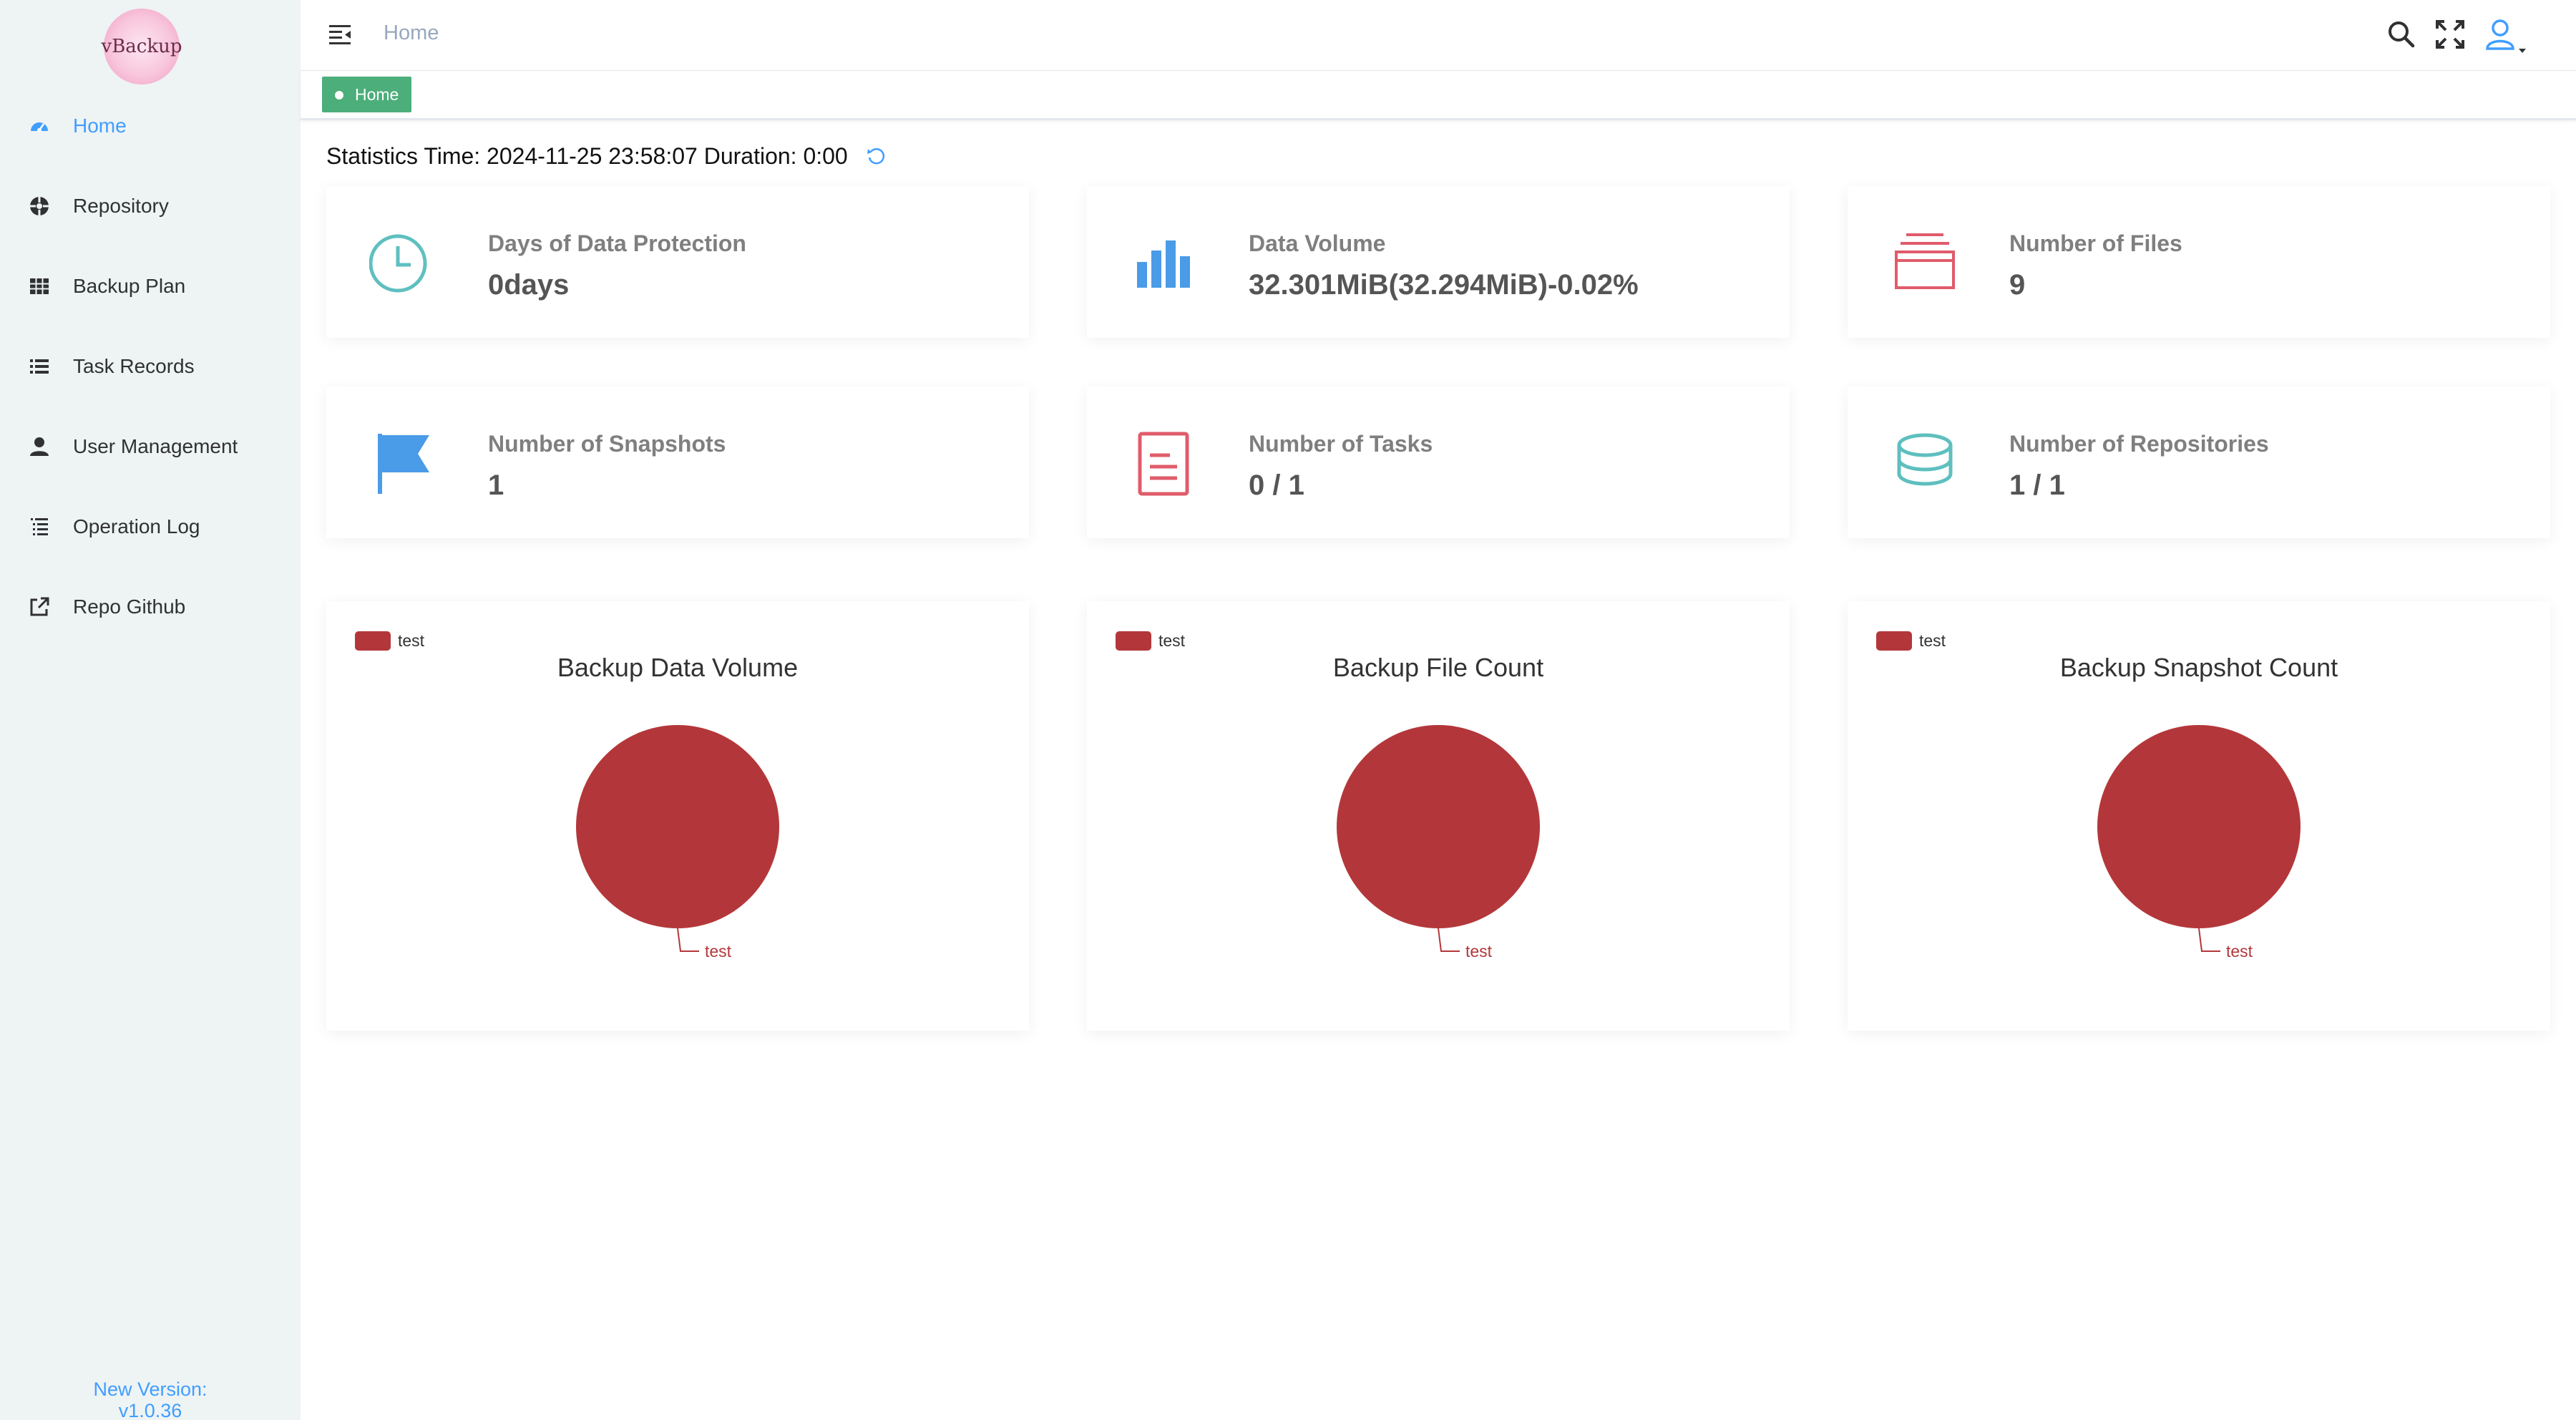 The height and width of the screenshot is (1420, 2576). Describe the element at coordinates (1317, 243) in the screenshot. I see `card-title: Data Volume` at that location.